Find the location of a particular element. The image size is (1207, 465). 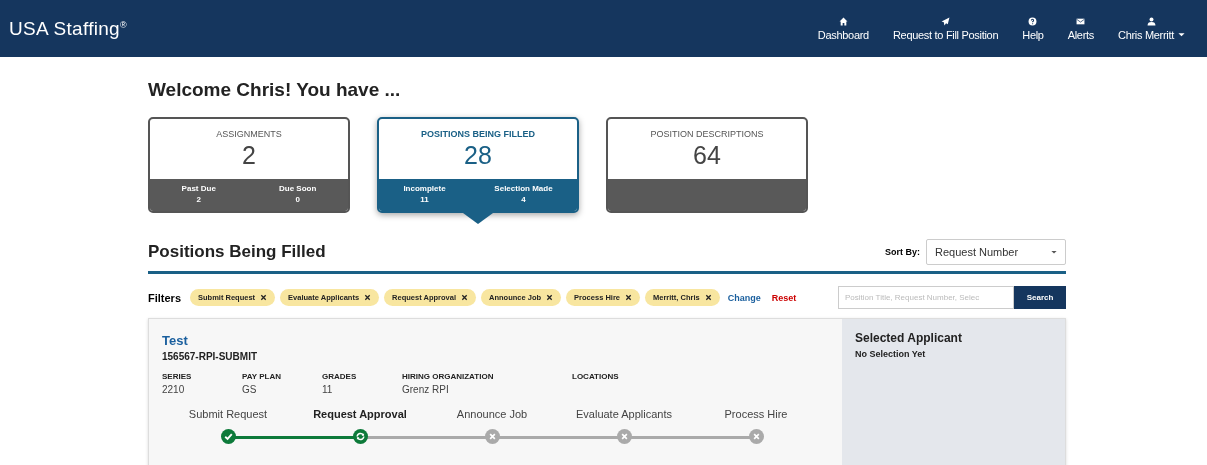

stat-value: 2 is located at coordinates (198, 199).